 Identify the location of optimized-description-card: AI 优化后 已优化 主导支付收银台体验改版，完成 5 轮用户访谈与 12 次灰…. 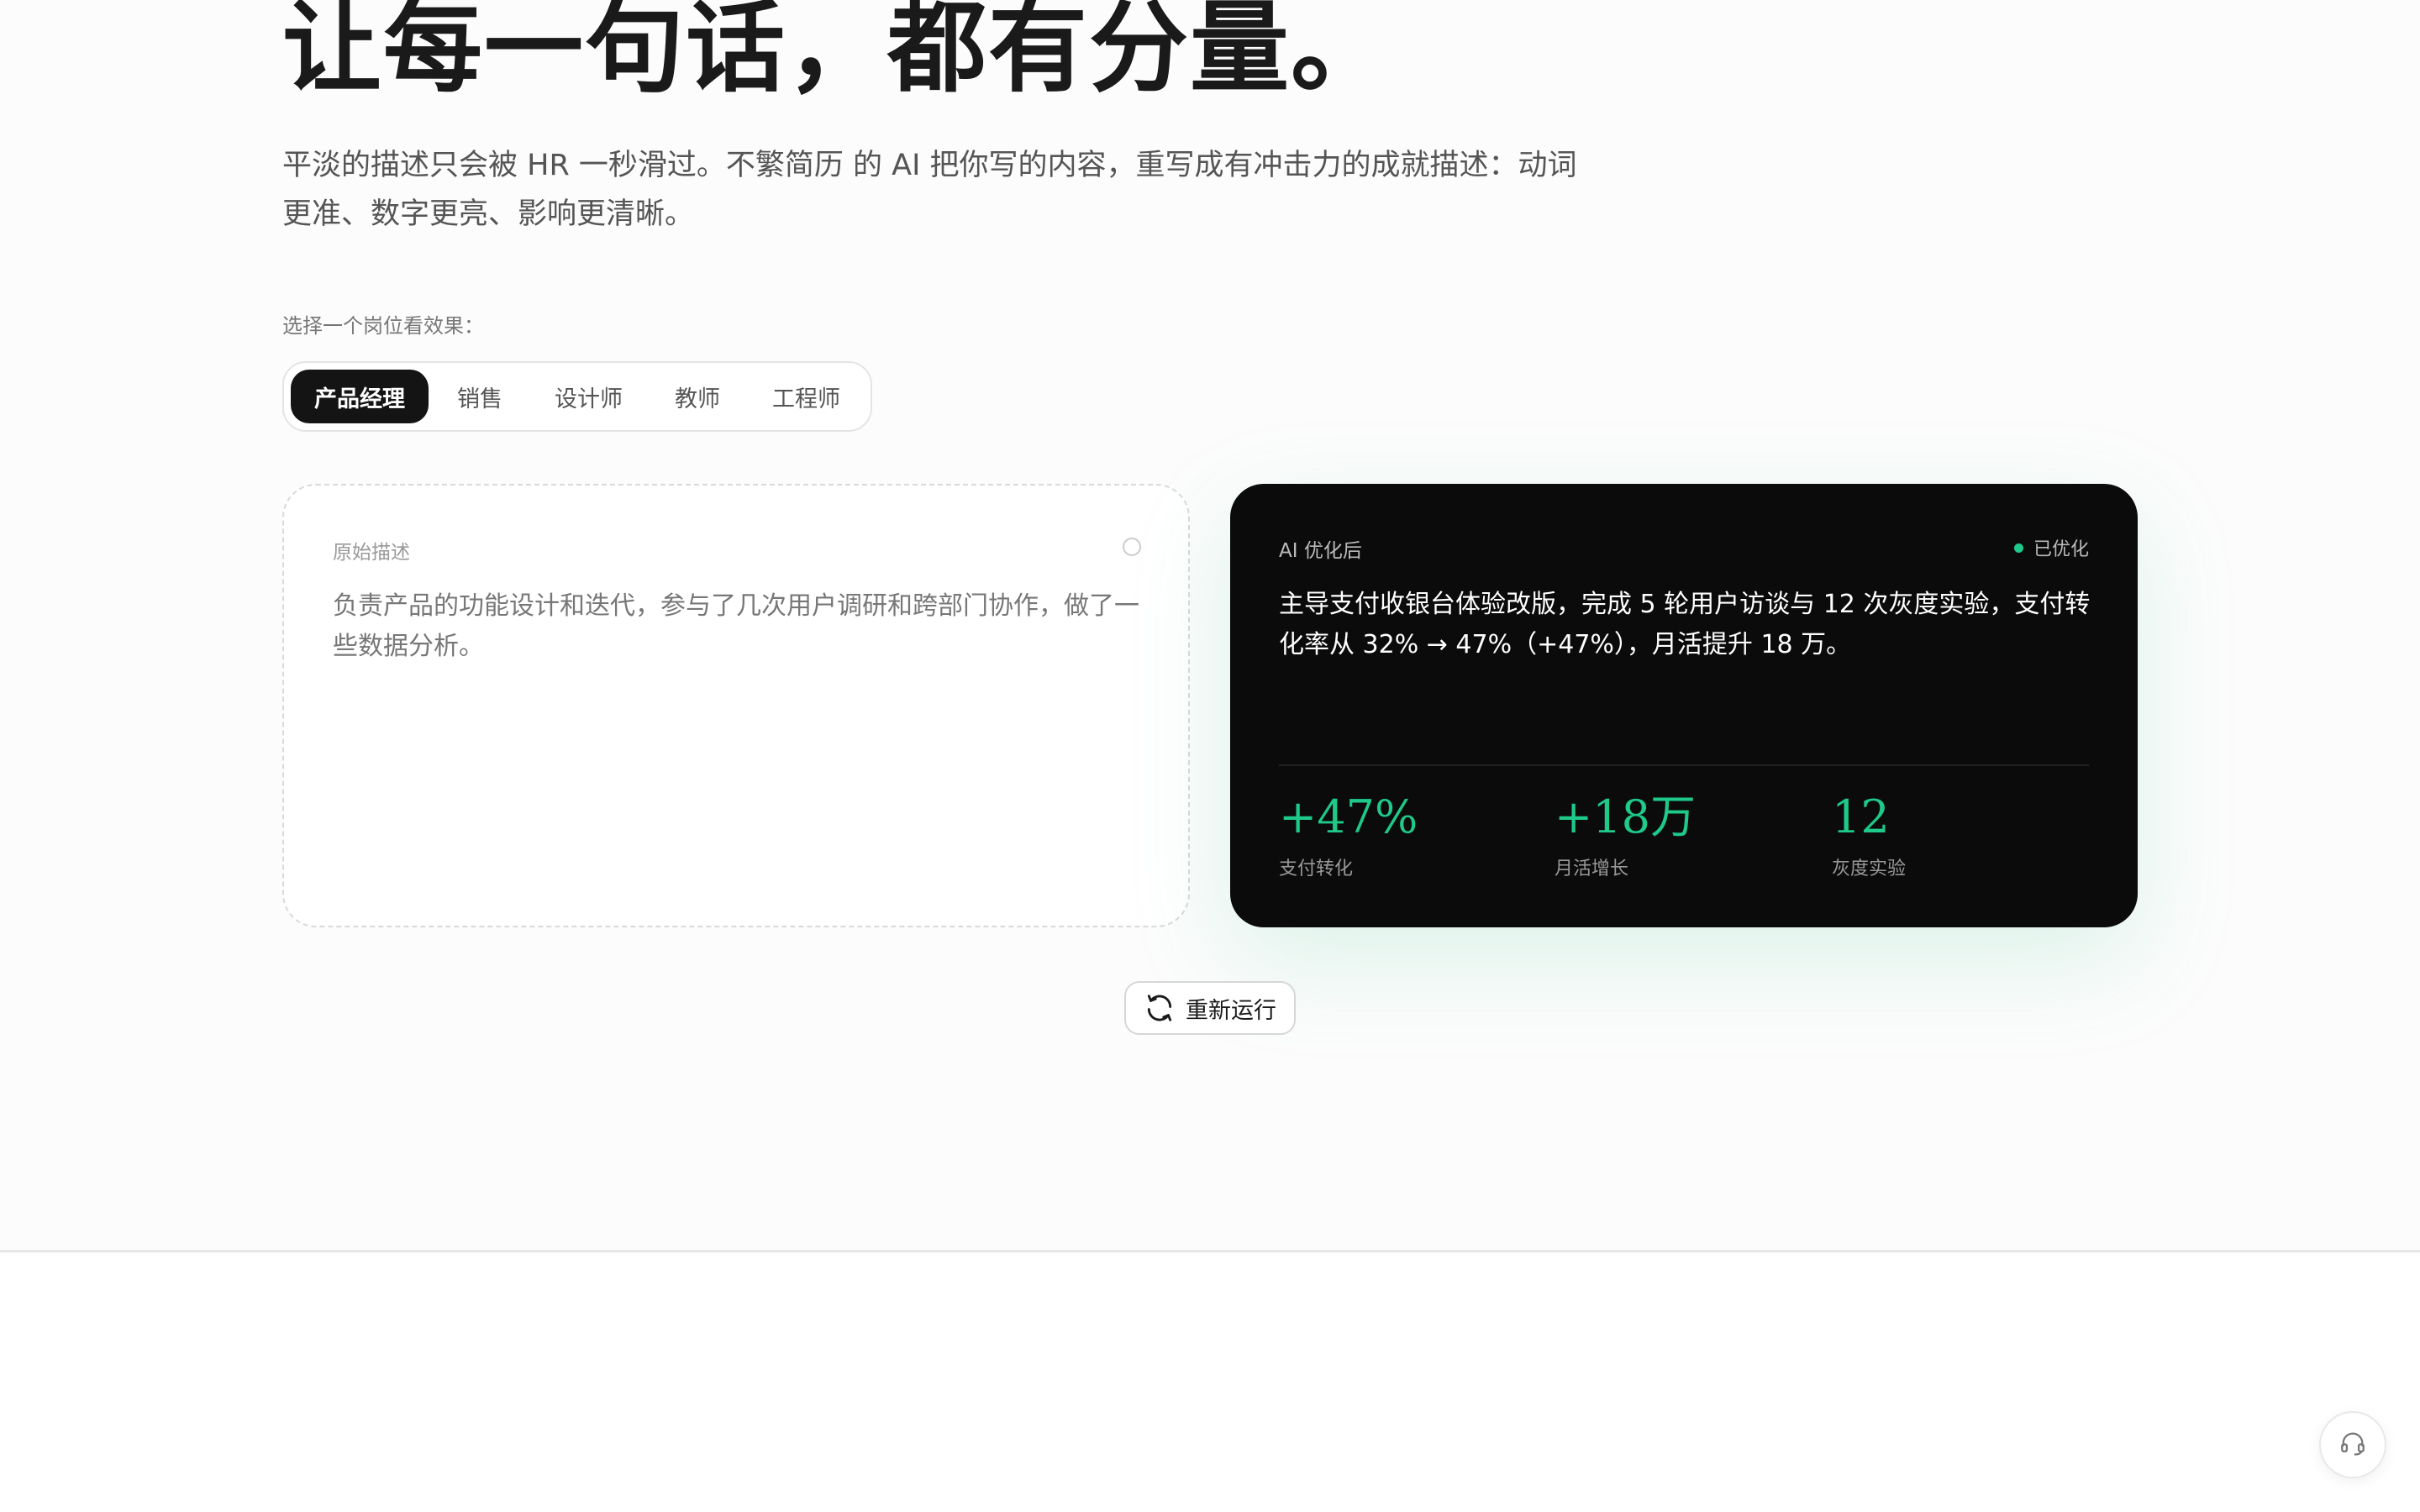
(1684, 705).